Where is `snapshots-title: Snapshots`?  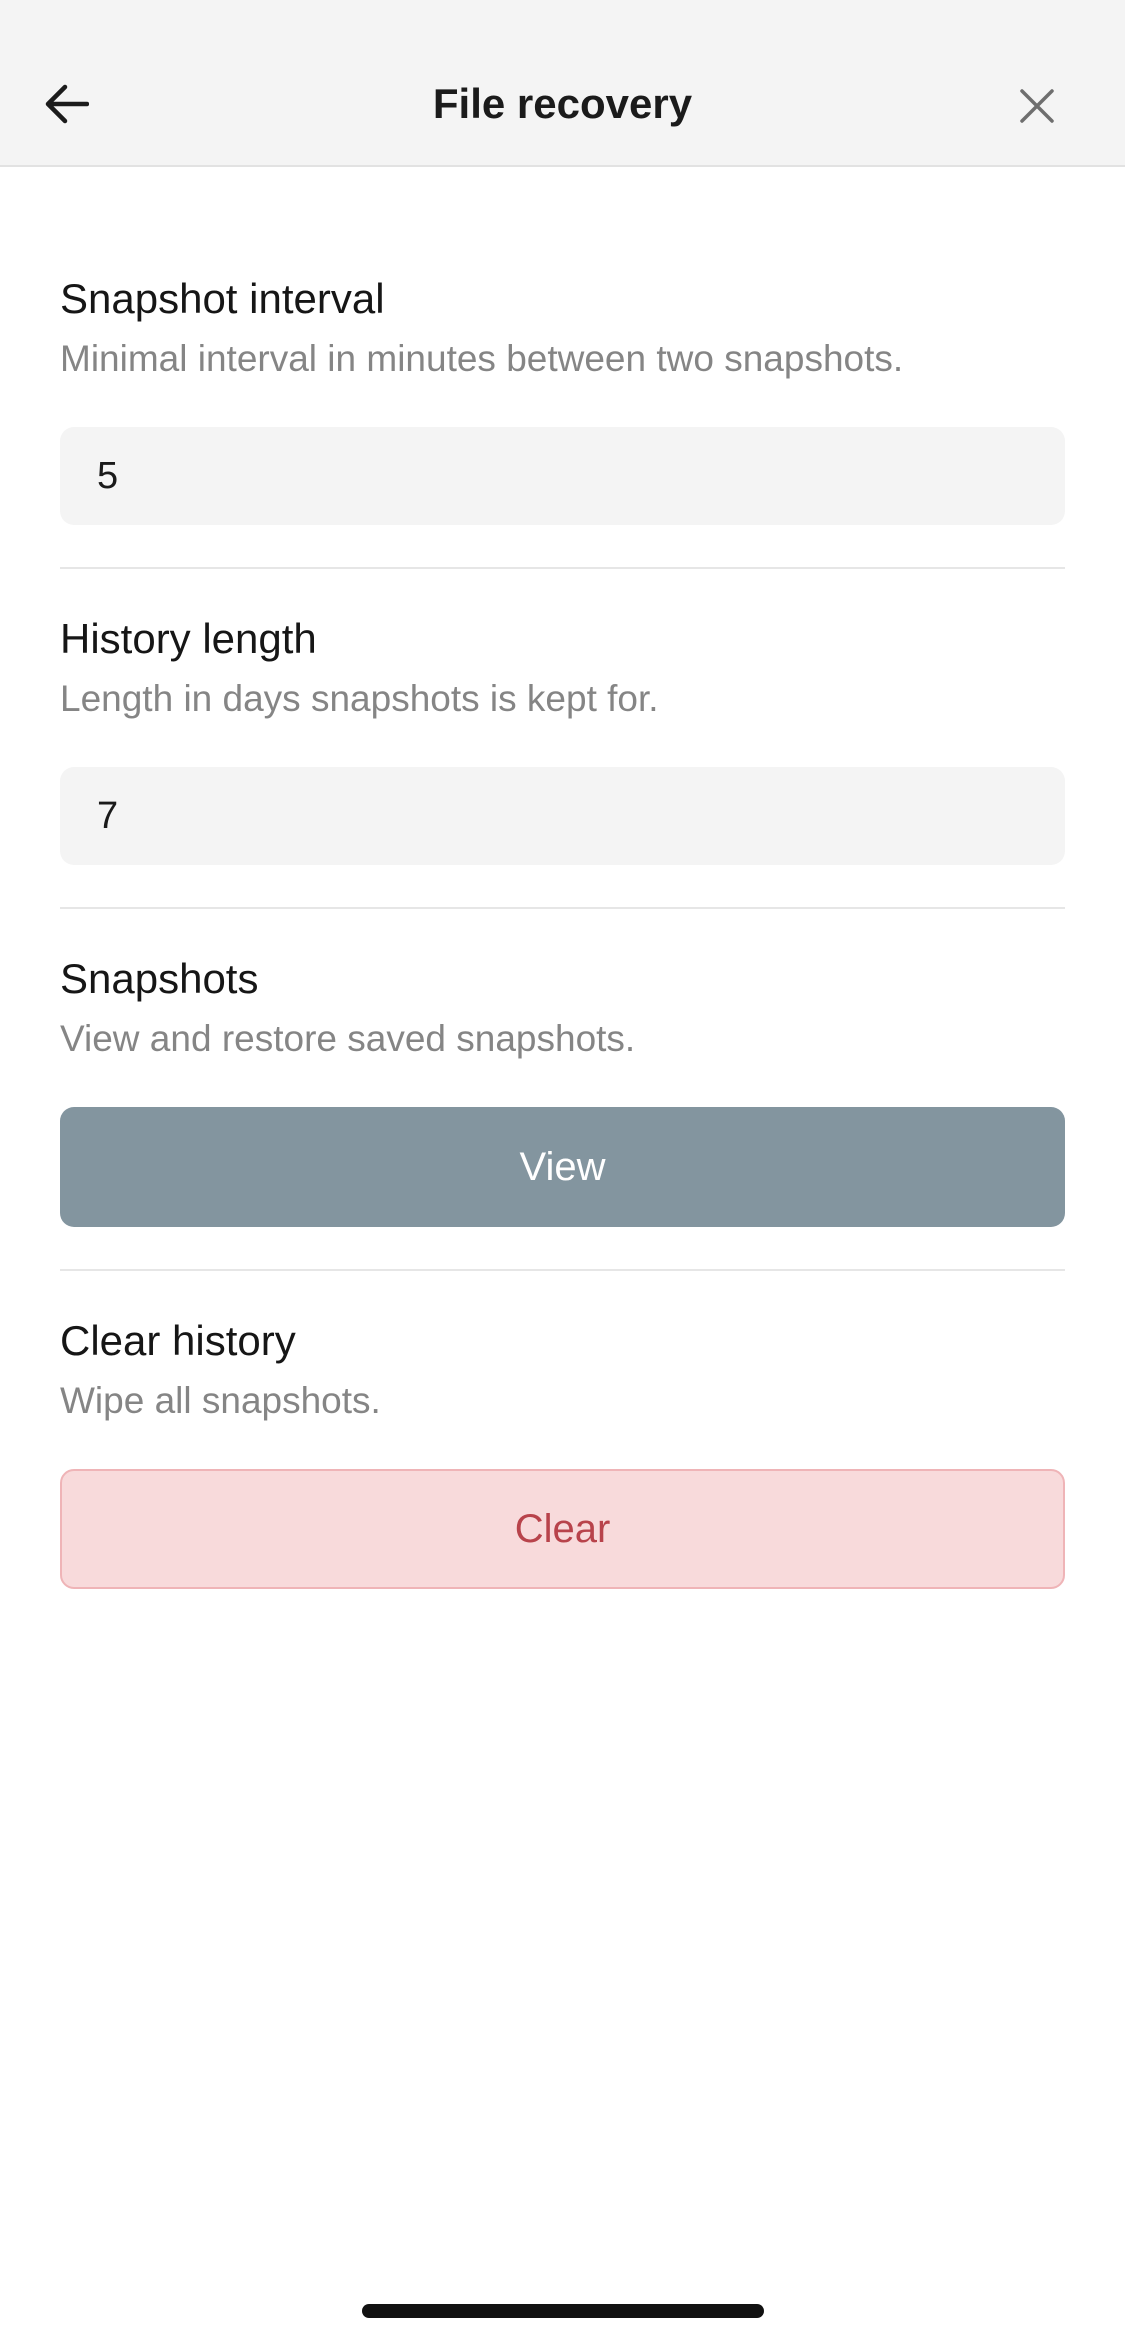
snapshots-title: Snapshots is located at coordinates (159, 978).